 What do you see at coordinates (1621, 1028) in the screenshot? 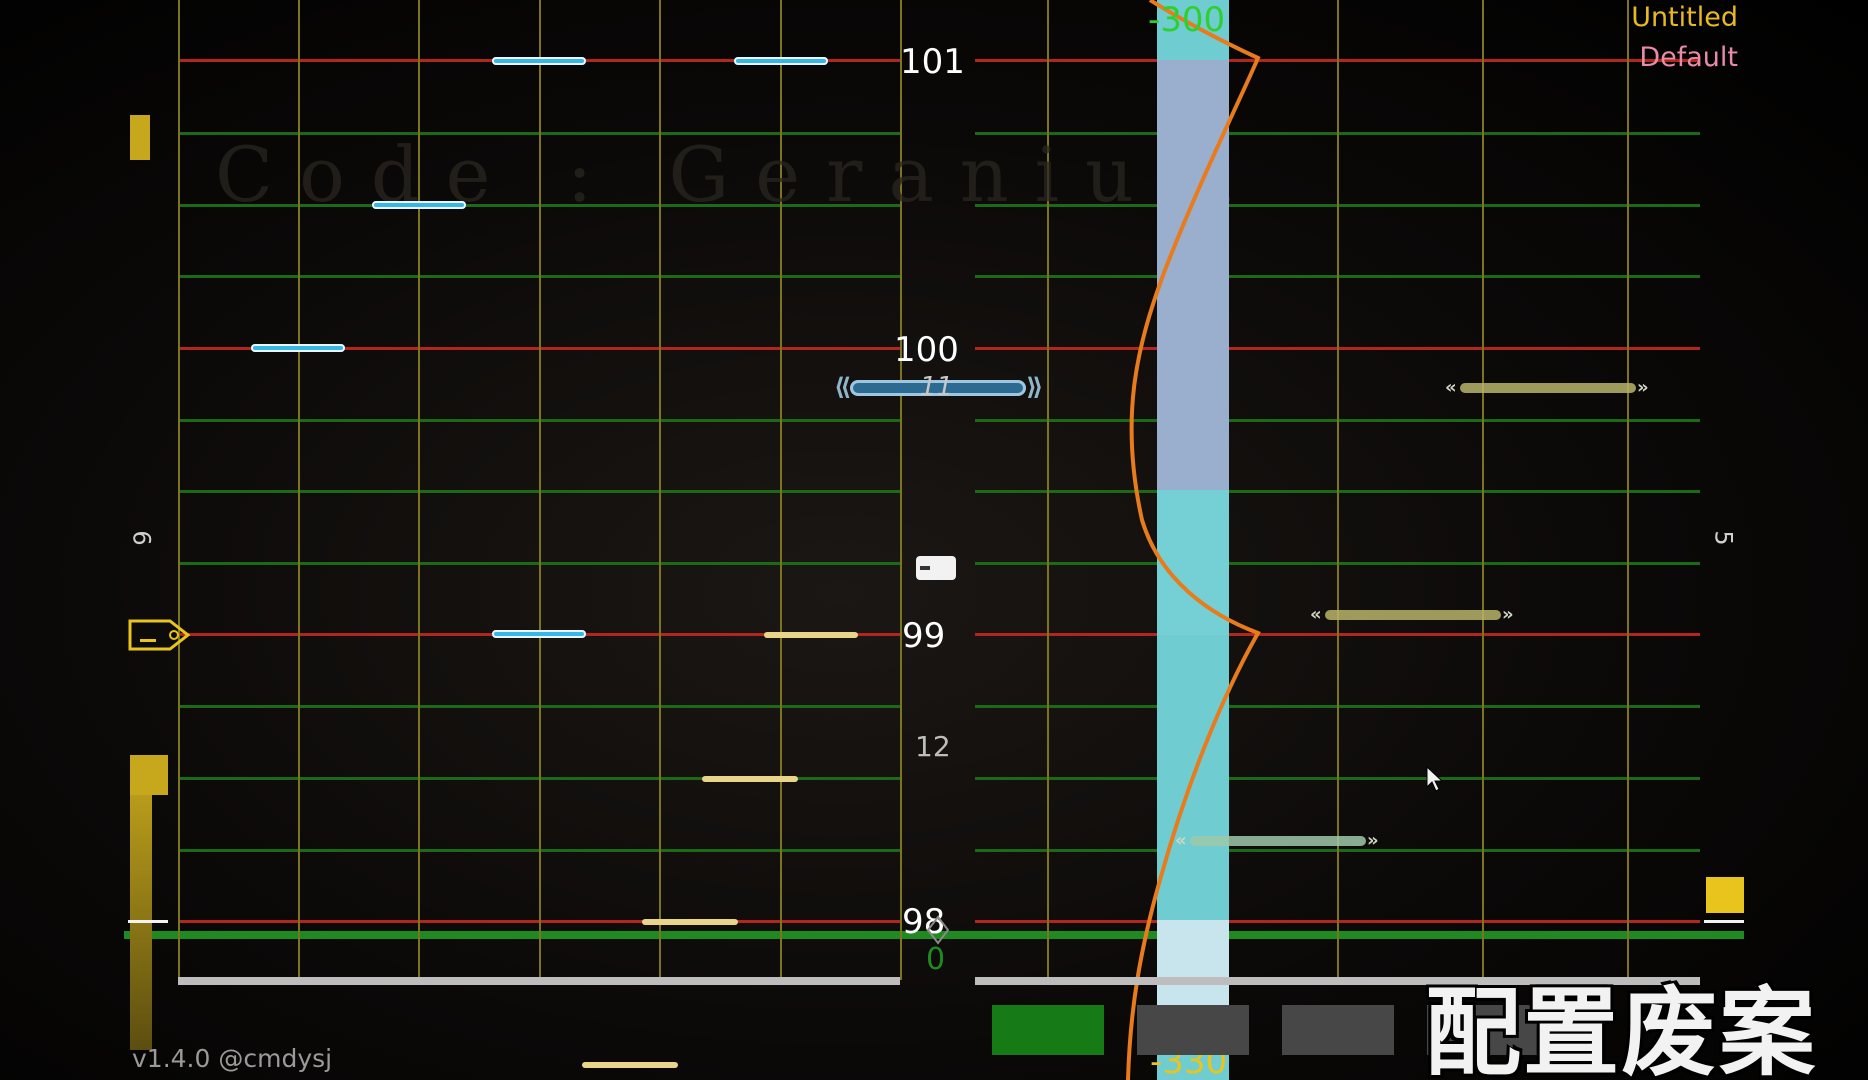
I see `watermark-text: 配置废案` at bounding box center [1621, 1028].